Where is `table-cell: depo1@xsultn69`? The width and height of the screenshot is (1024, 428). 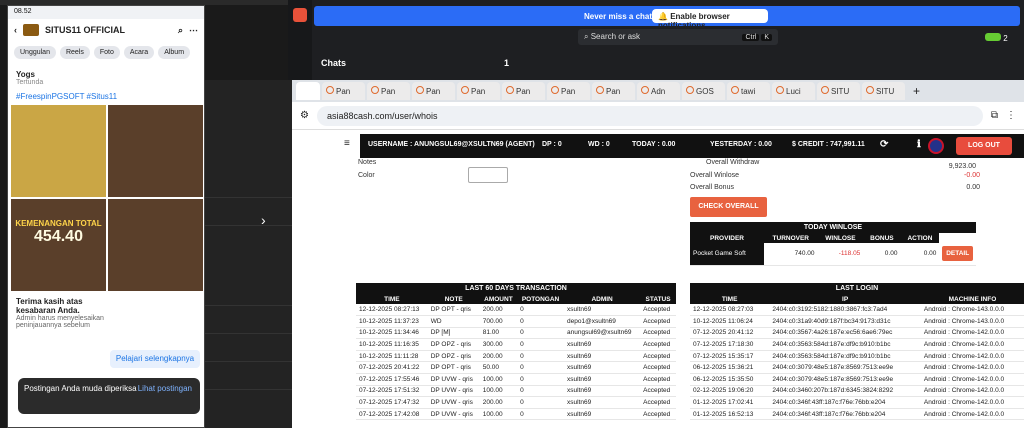 table-cell: depo1@xsultn69 is located at coordinates (602, 321).